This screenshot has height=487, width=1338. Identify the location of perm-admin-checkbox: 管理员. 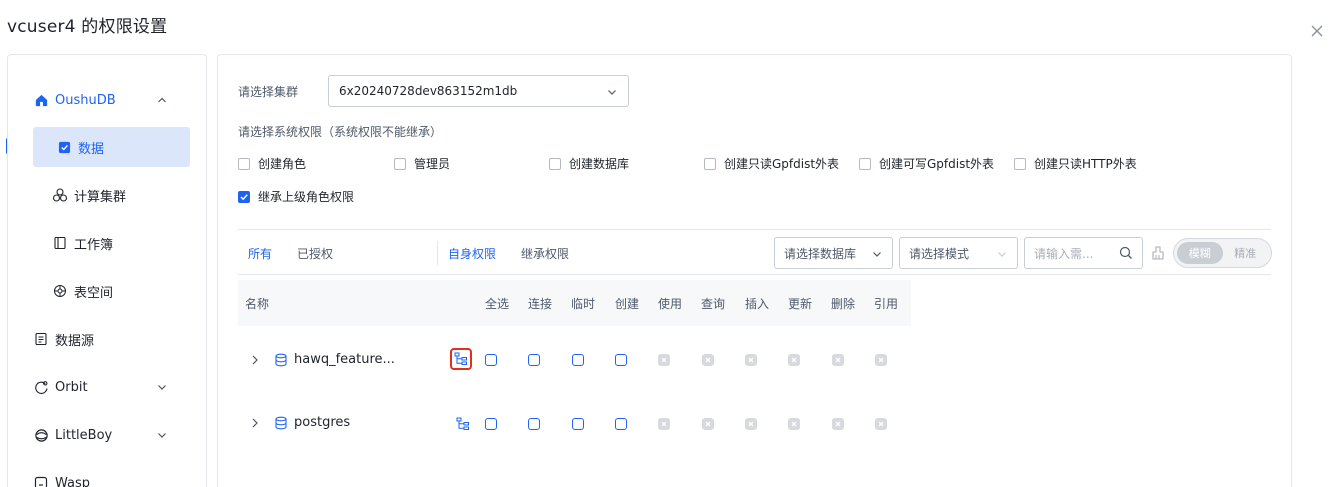
(422, 163).